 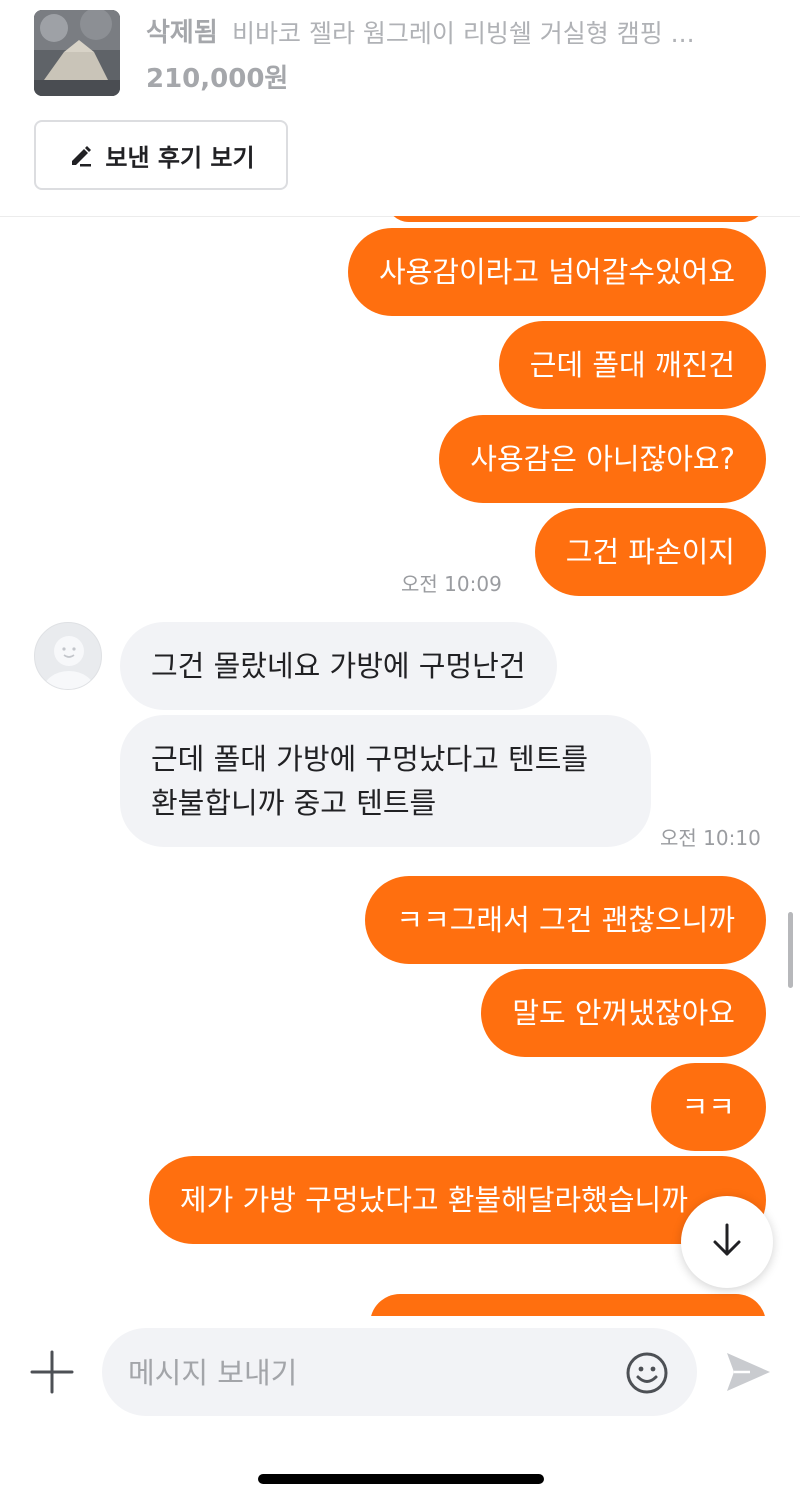 What do you see at coordinates (68, 656) in the screenshot?
I see `avatar` at bounding box center [68, 656].